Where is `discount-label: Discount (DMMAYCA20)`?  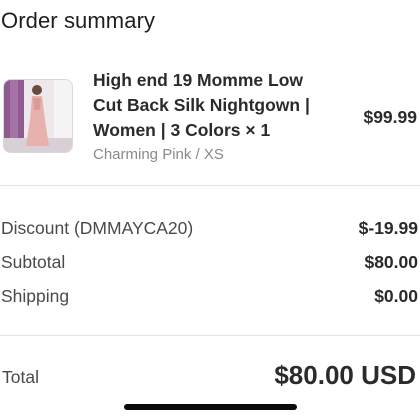 discount-label: Discount (DMMAYCA20) is located at coordinates (97, 228).